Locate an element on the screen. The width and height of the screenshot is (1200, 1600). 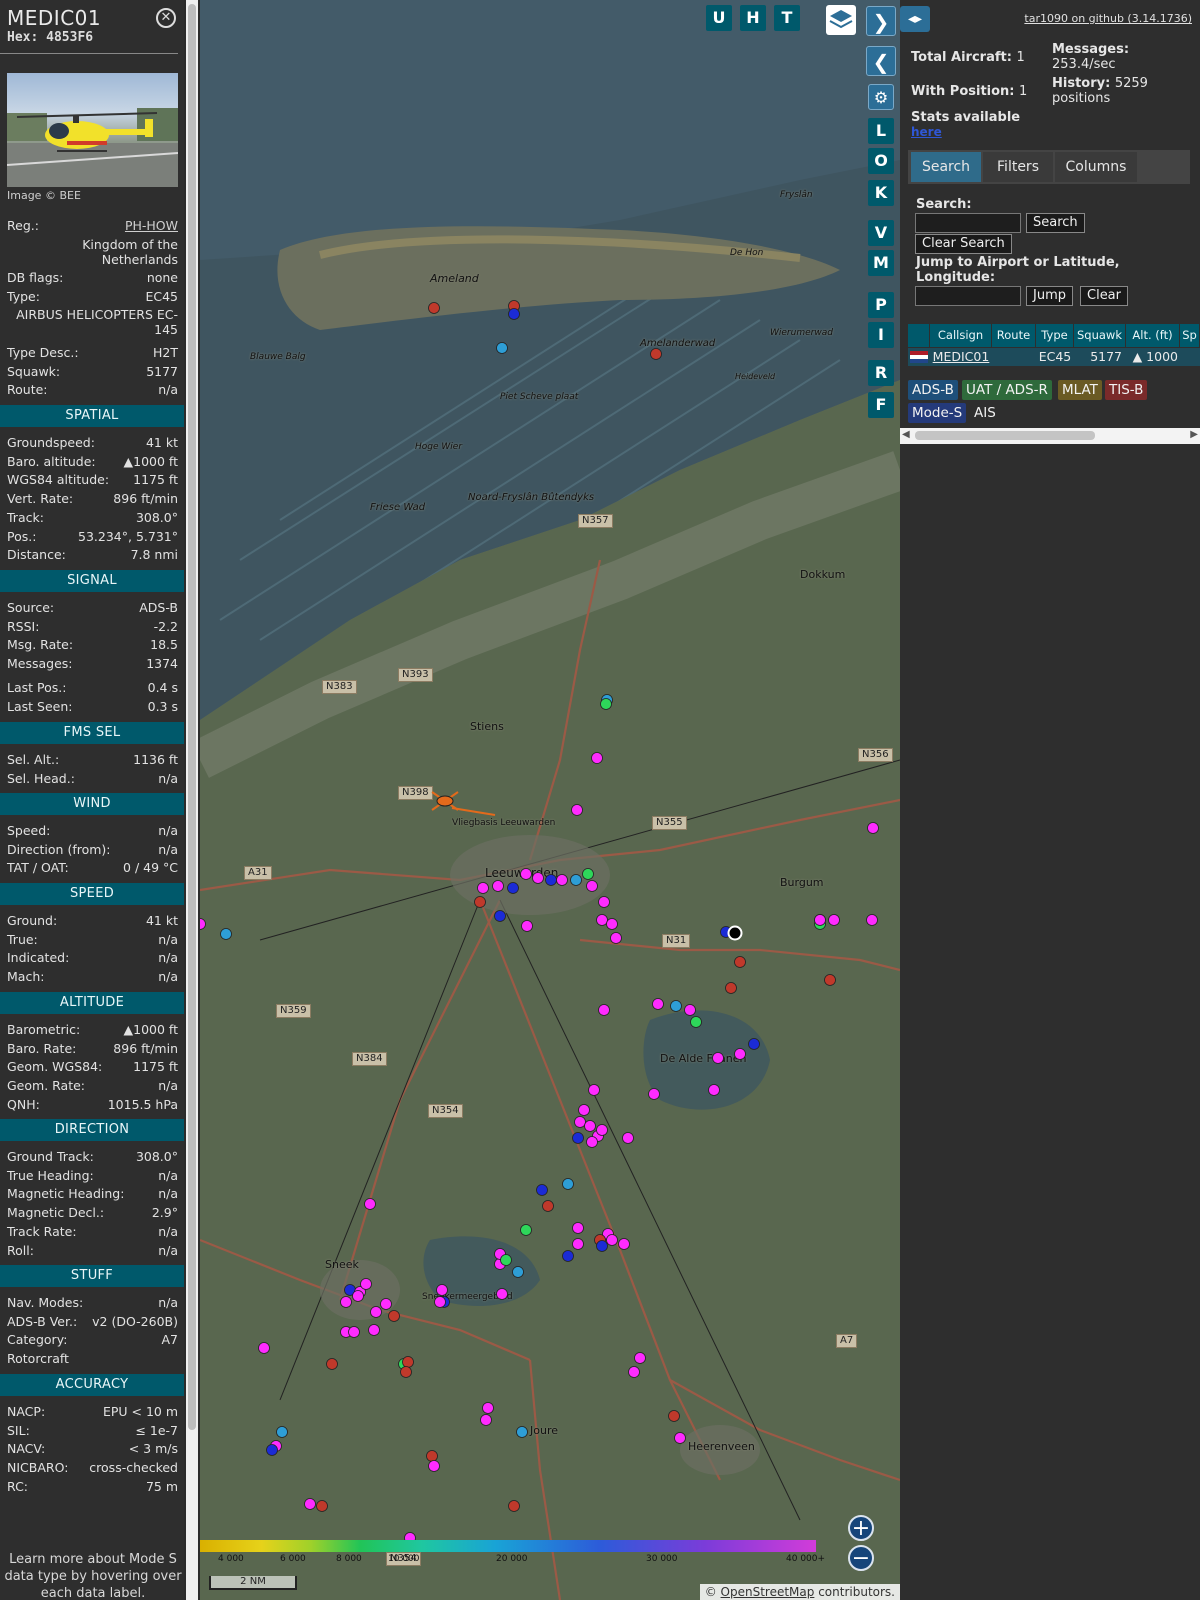
search-button: Search is located at coordinates (1055, 223).